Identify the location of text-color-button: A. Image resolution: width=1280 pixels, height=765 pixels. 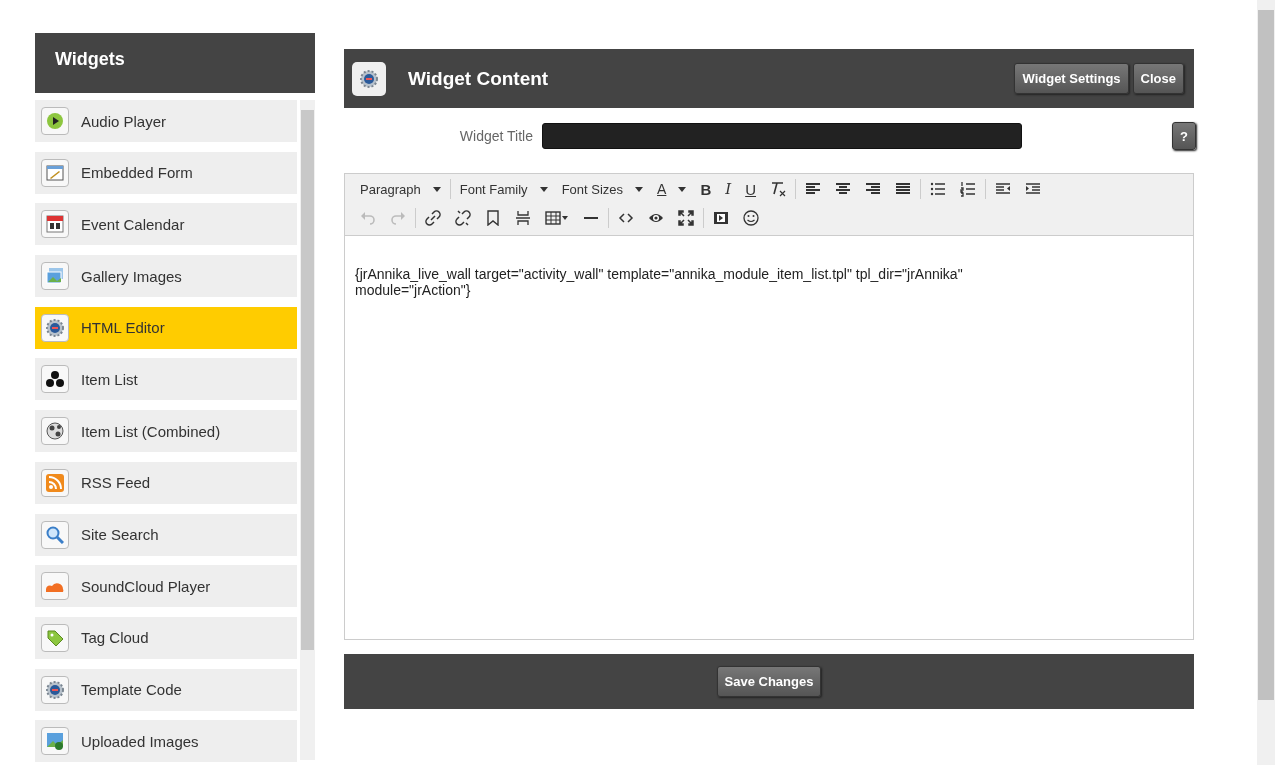
(672, 189).